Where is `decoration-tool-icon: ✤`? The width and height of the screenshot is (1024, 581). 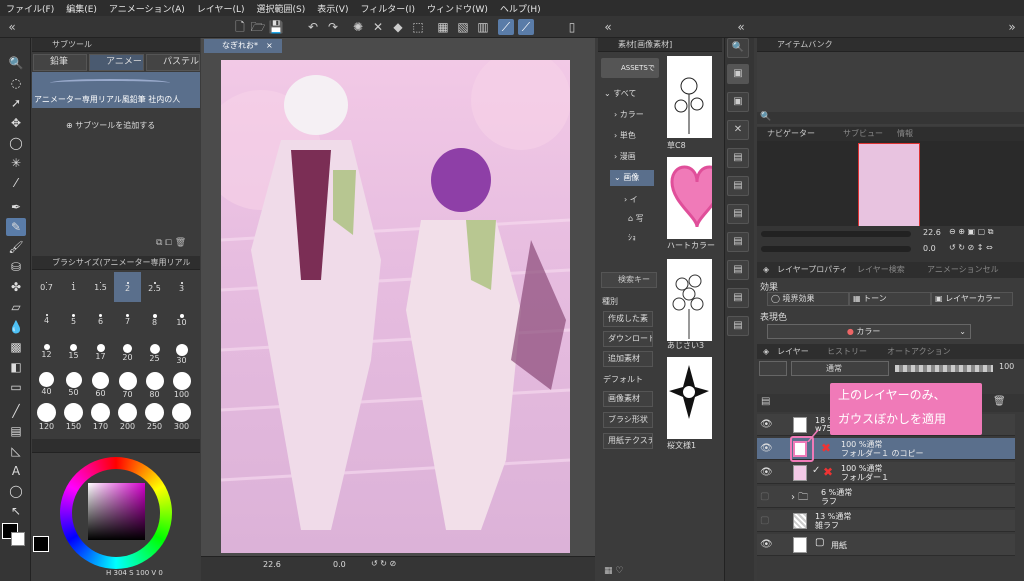
decoration-tool-icon: ✤ is located at coordinates (16, 287).